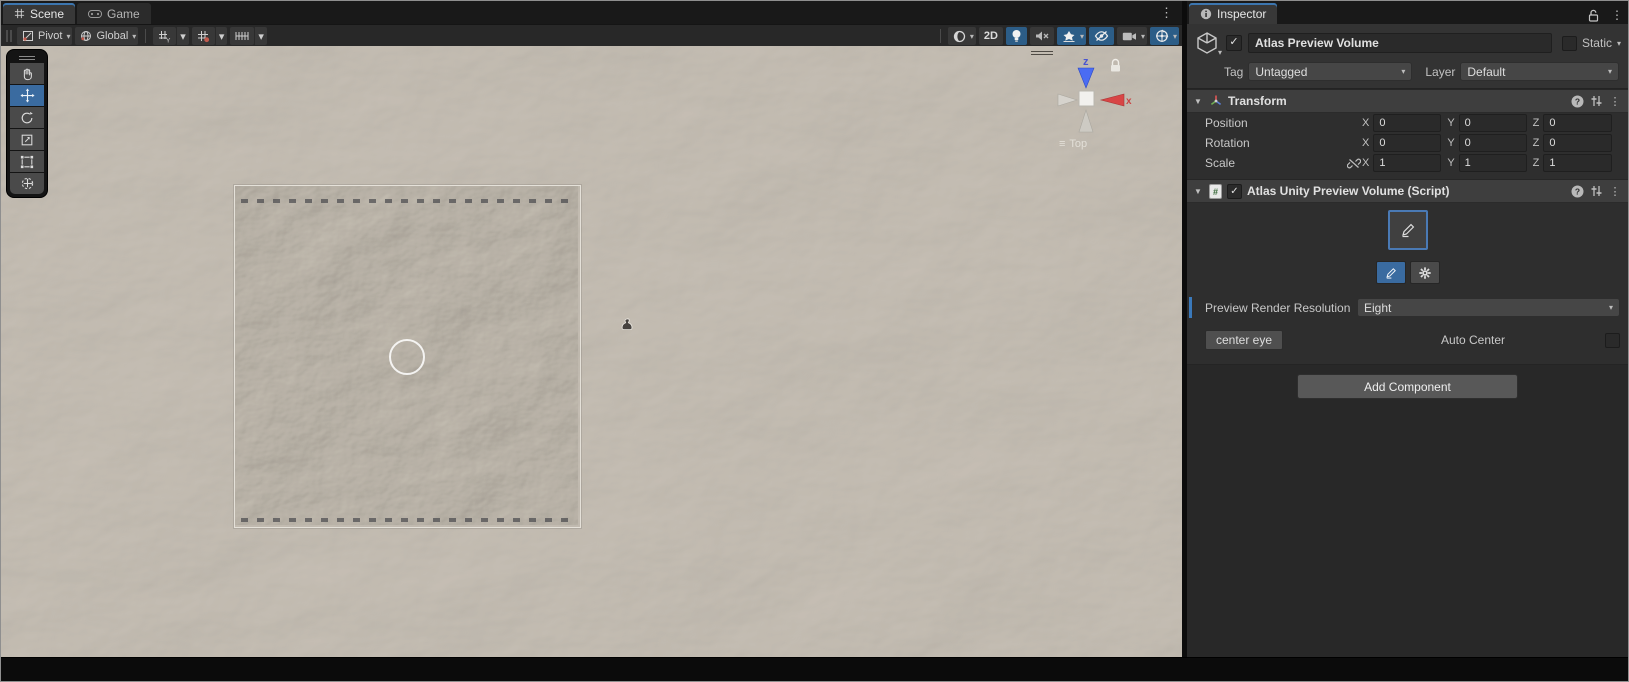 The width and height of the screenshot is (1629, 682). Describe the element at coordinates (407, 520) in the screenshot. I see `heightmap-artifact-strip` at that location.